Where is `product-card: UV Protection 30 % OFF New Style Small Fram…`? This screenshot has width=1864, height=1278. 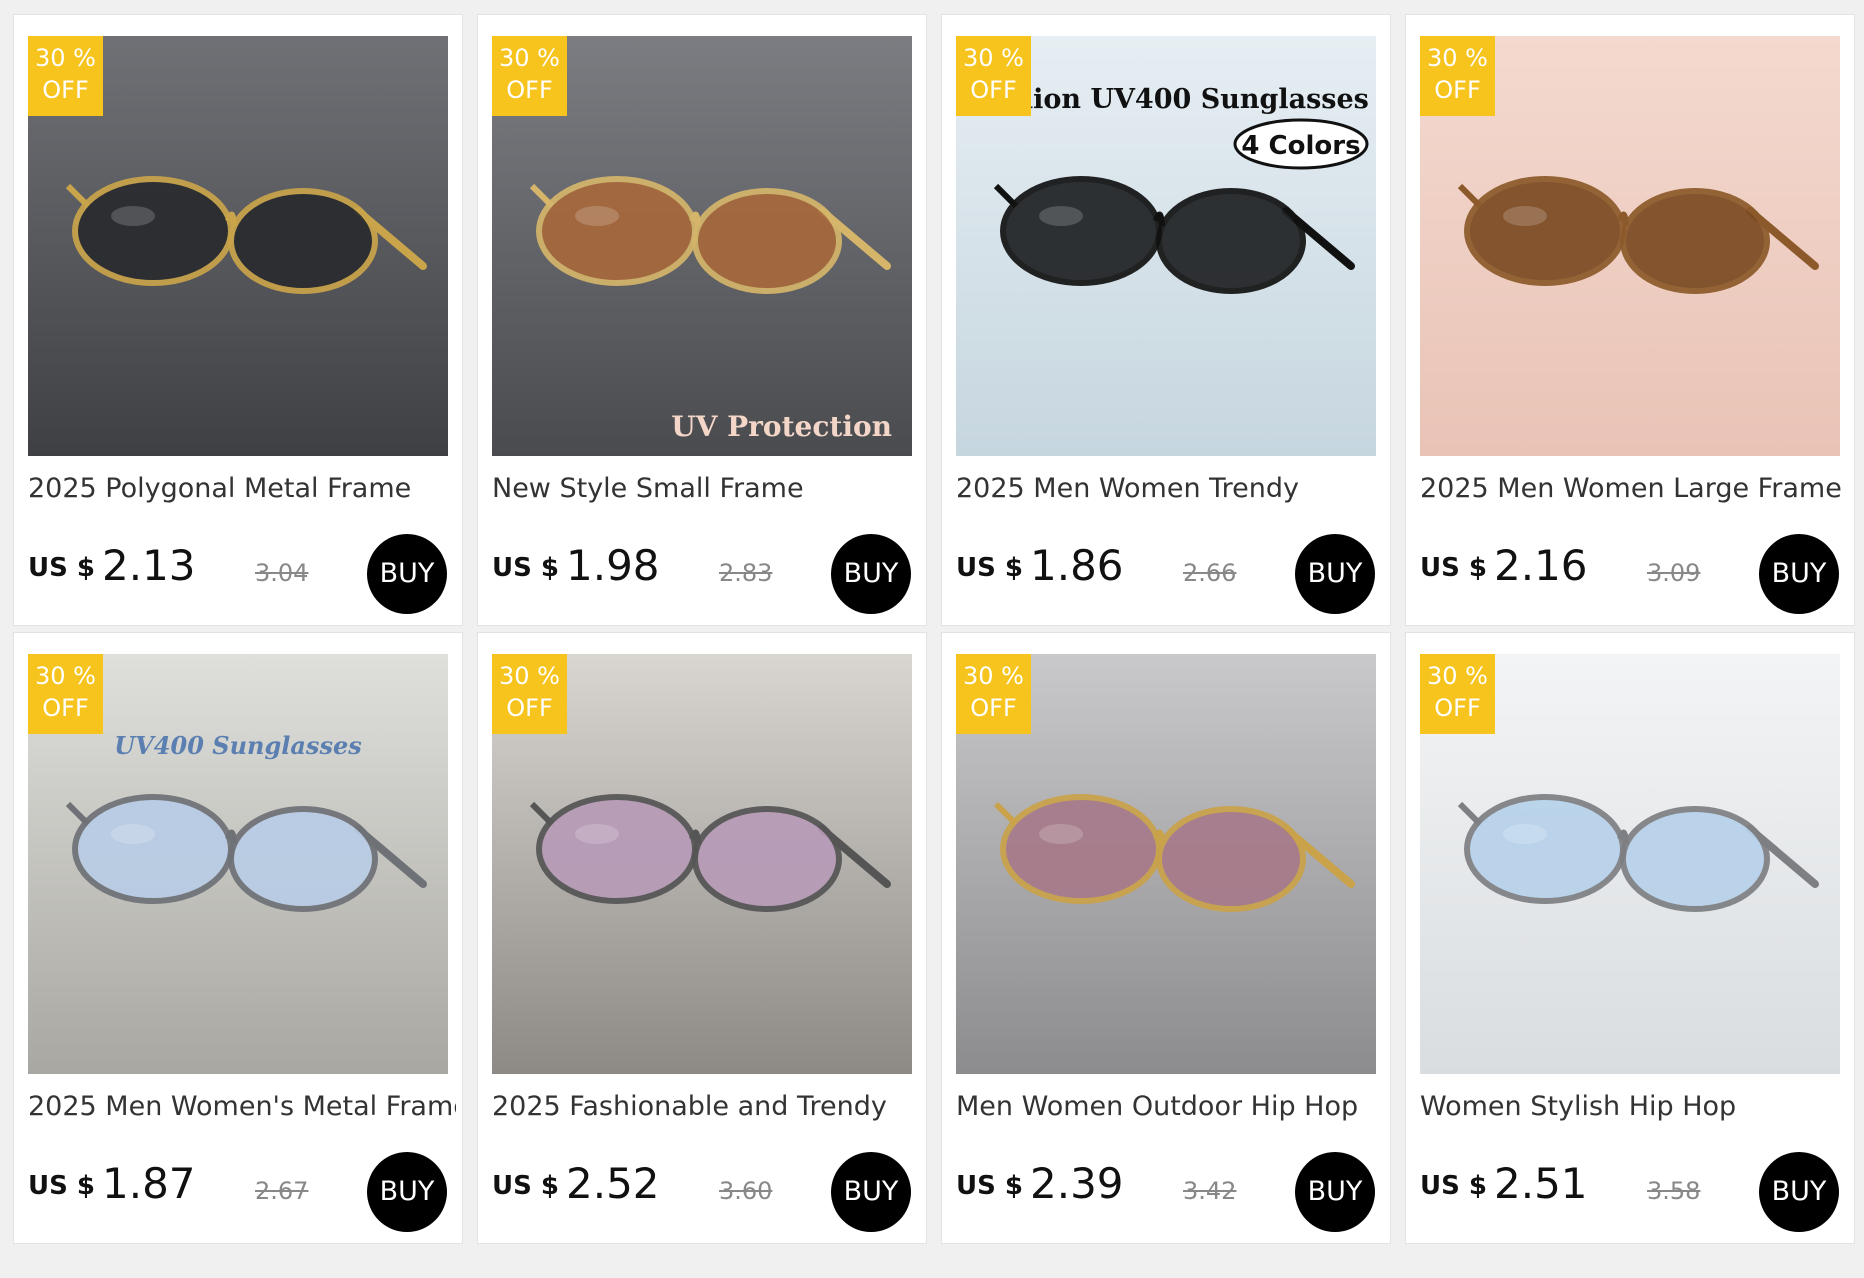 product-card: UV Protection 30 % OFF New Style Small Fram… is located at coordinates (702, 320).